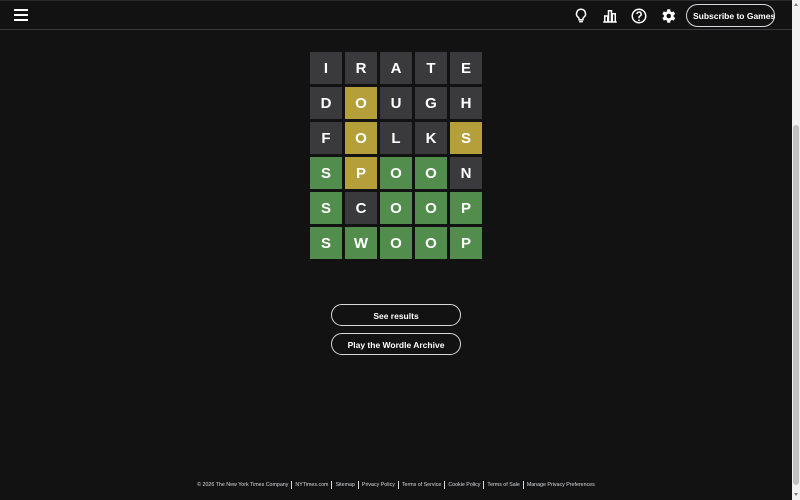  Describe the element at coordinates (466, 173) in the screenshot. I see `tile-r4-c5: N` at that location.